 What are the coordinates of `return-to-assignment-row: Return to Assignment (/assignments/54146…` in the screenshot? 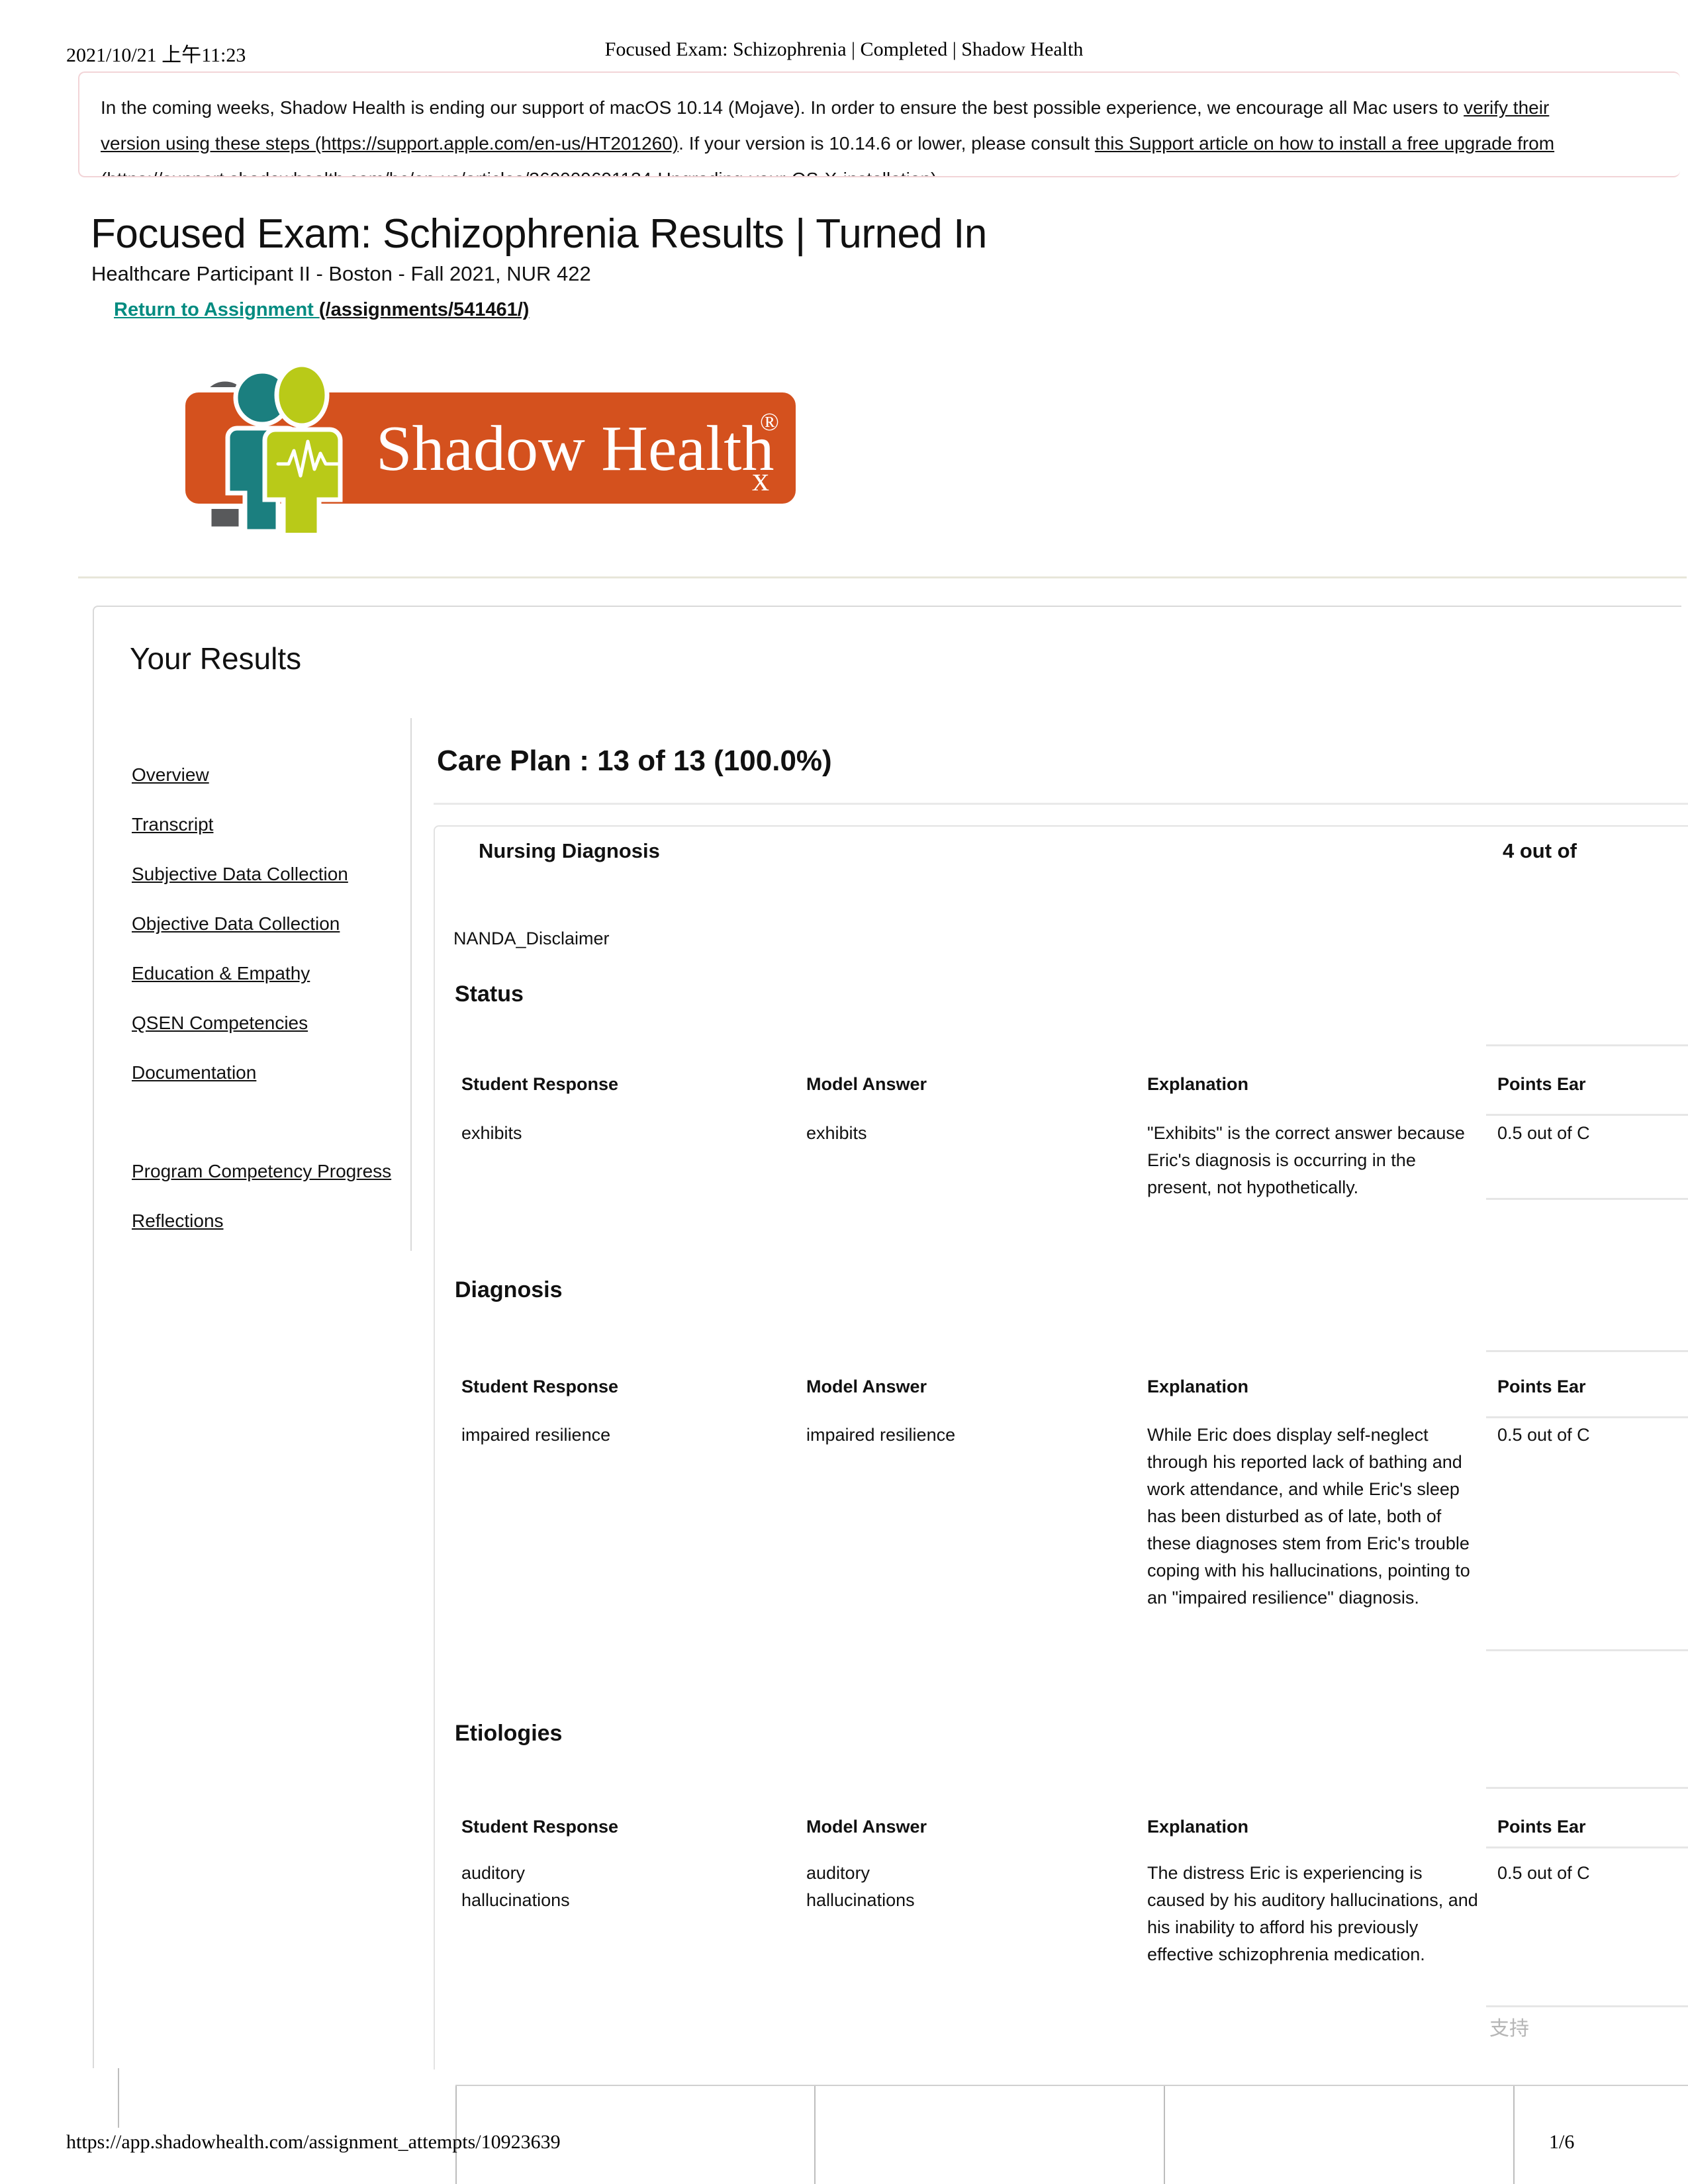 It's located at (321, 310).